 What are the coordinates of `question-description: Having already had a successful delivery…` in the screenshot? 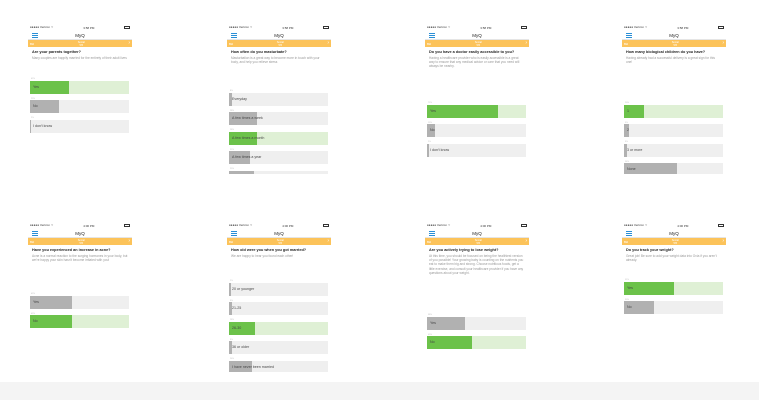 It's located at (670, 59).